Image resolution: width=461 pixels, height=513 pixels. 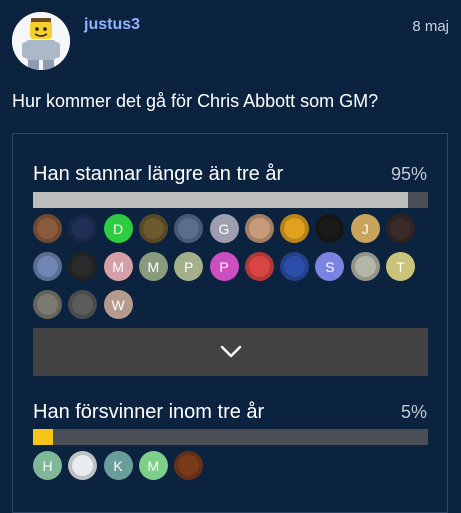 What do you see at coordinates (47, 465) in the screenshot?
I see `voter-avatar: H` at bounding box center [47, 465].